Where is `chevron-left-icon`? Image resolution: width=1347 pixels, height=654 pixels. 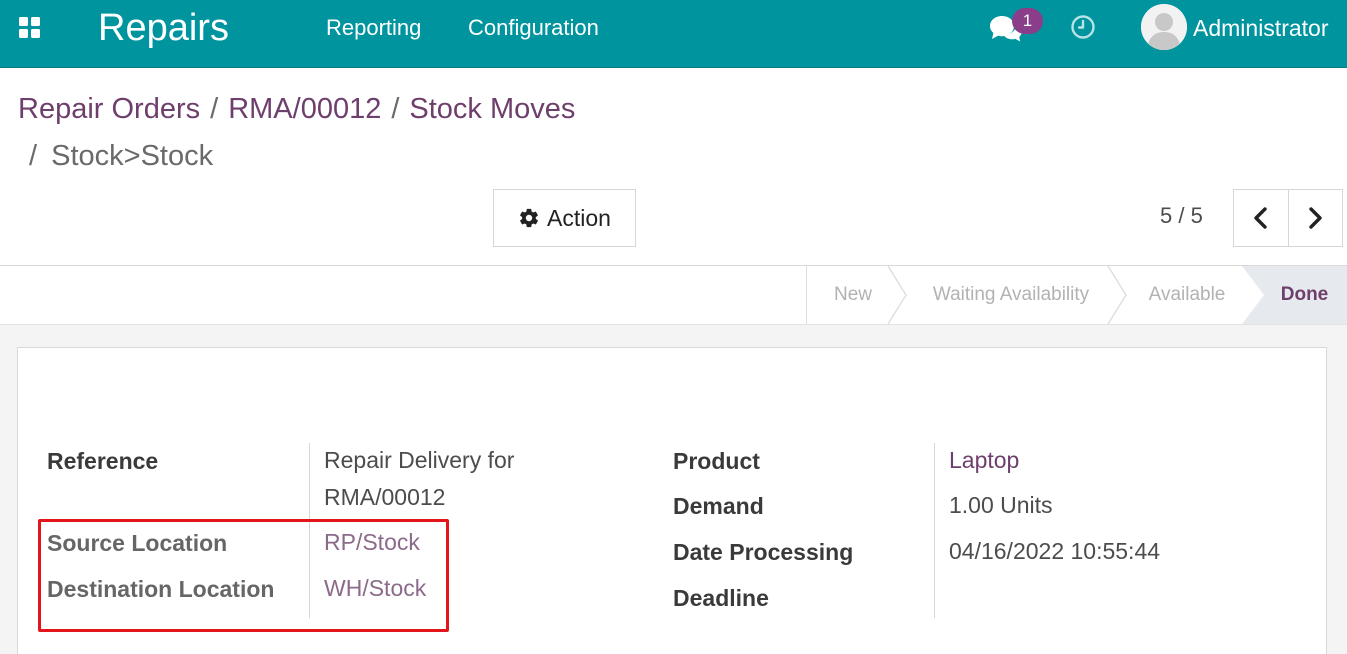 chevron-left-icon is located at coordinates (1260, 218).